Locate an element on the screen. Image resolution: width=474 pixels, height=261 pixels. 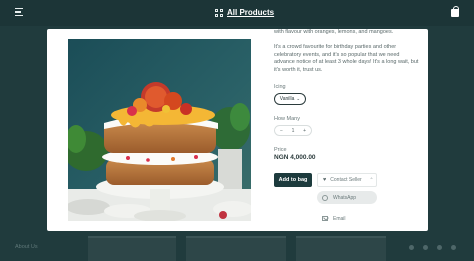
quantity-label: How Many is located at coordinates (287, 119).